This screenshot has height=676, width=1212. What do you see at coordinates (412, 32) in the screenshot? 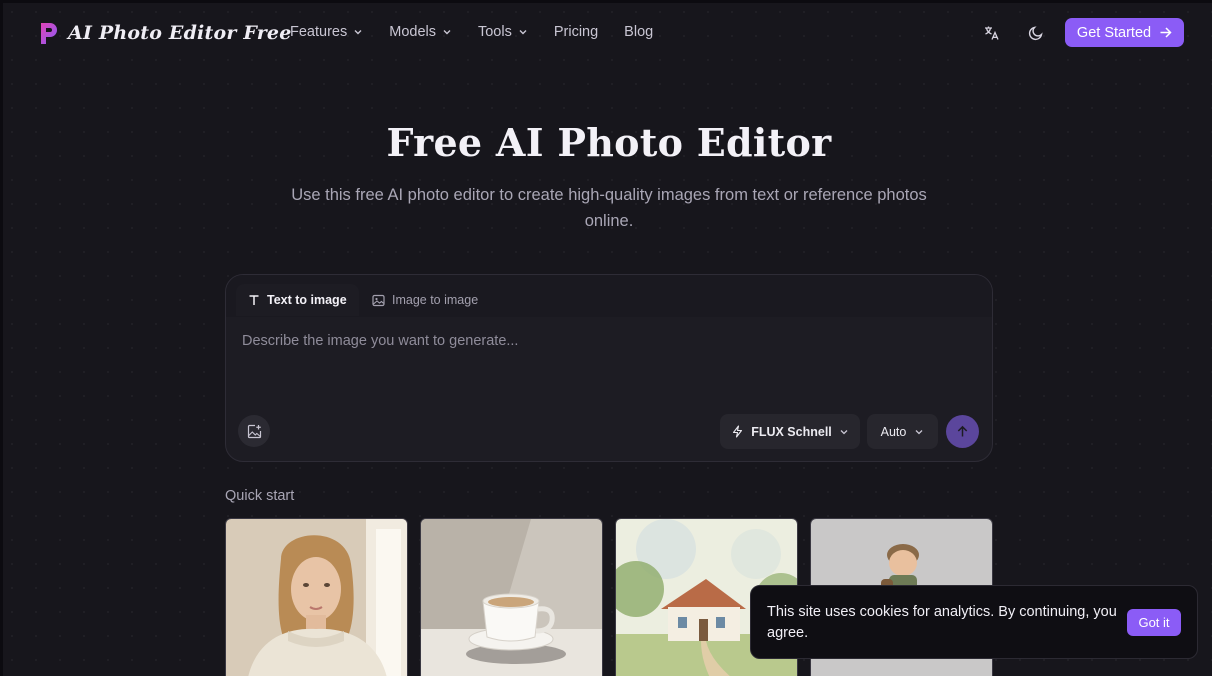
I see `nav-label: Models` at bounding box center [412, 32].